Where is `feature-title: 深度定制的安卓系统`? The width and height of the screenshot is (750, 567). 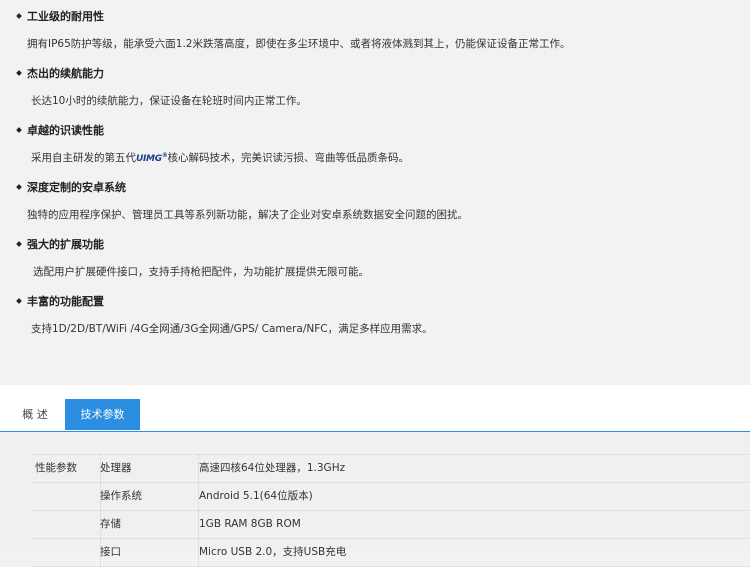
feature-title: 深度定制的安卓系统 is located at coordinates (71, 187).